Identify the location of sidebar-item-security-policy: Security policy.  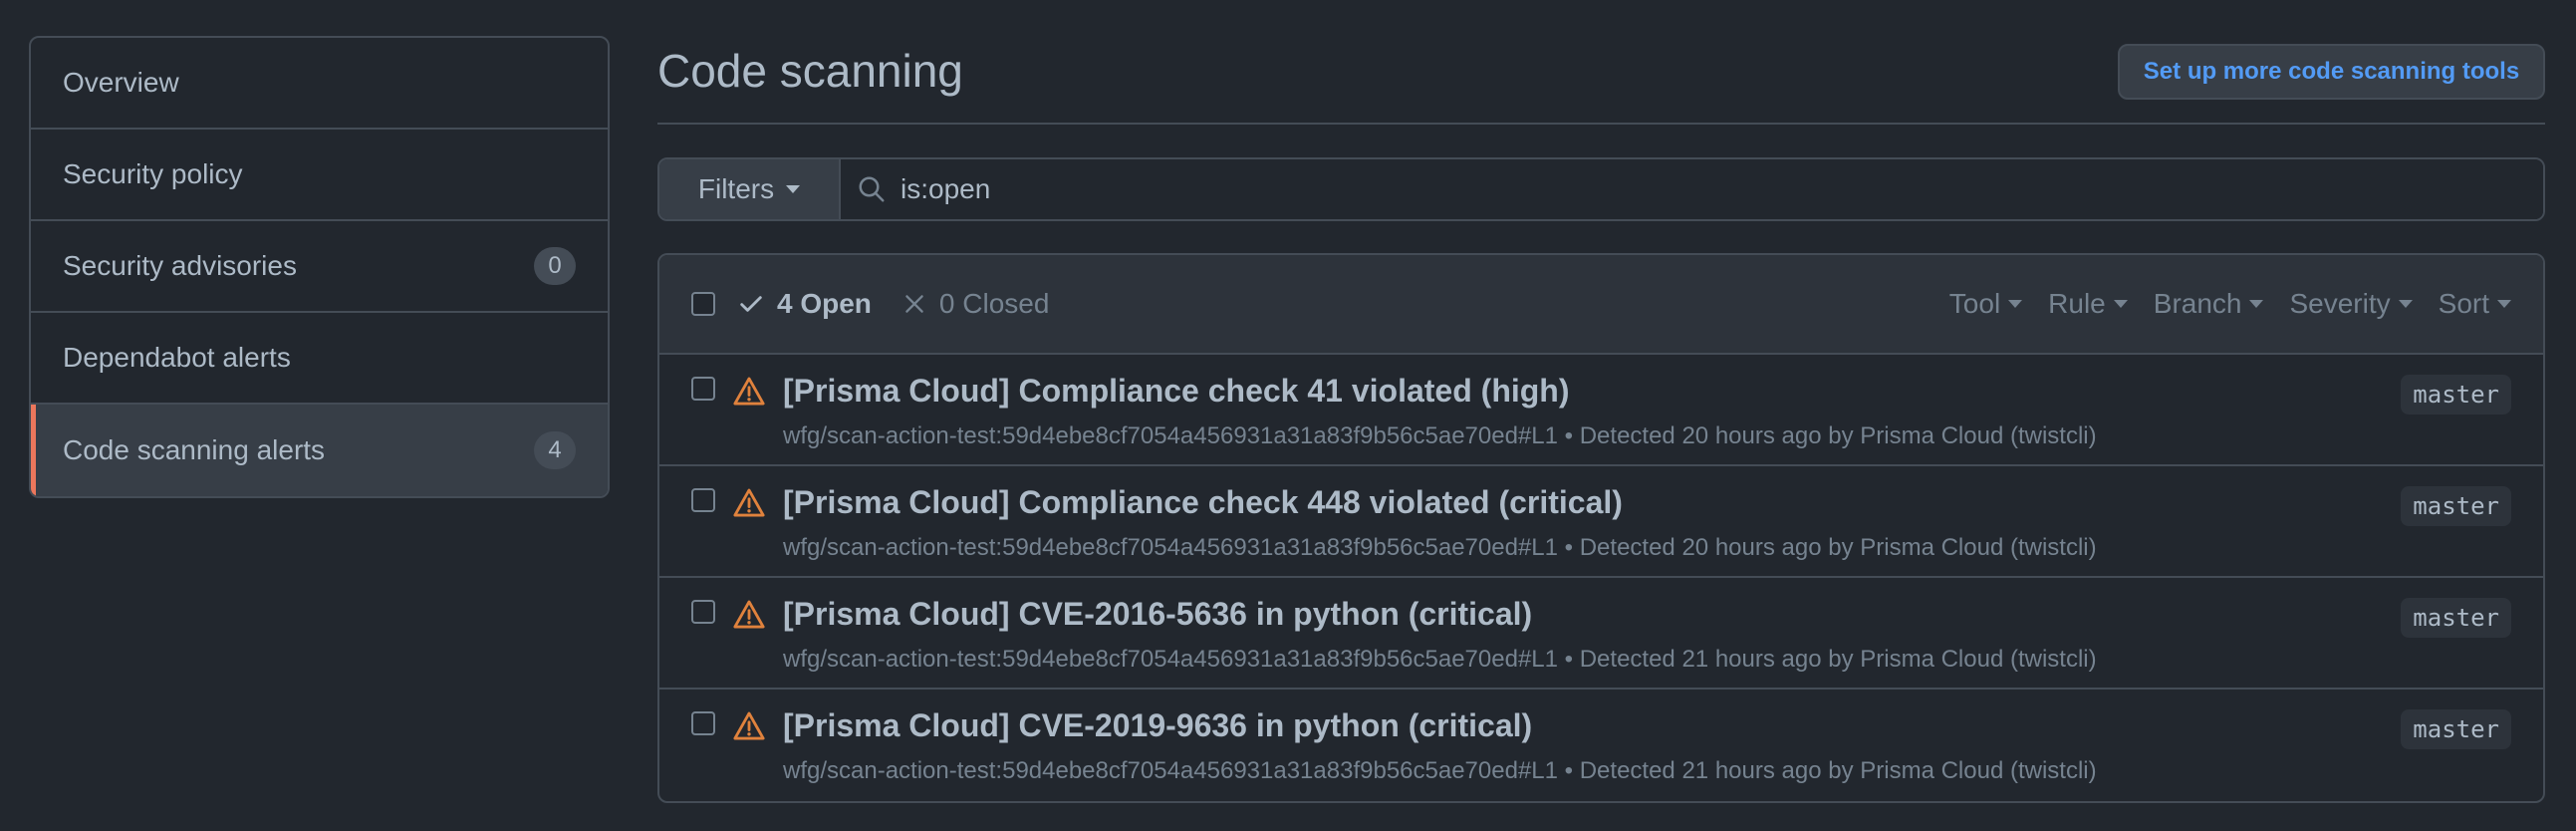
(319, 176).